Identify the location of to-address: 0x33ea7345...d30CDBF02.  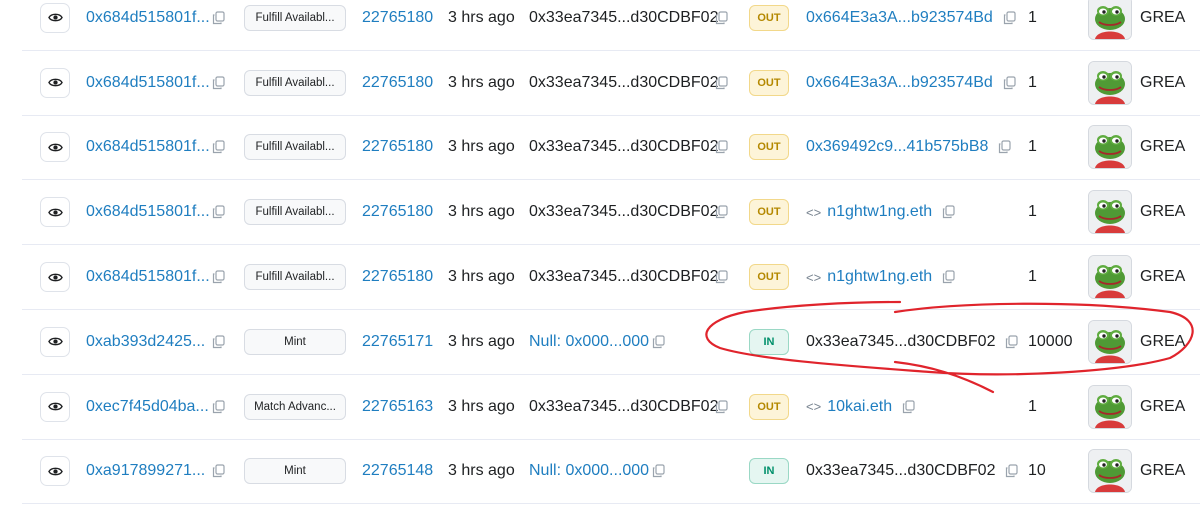
(912, 471).